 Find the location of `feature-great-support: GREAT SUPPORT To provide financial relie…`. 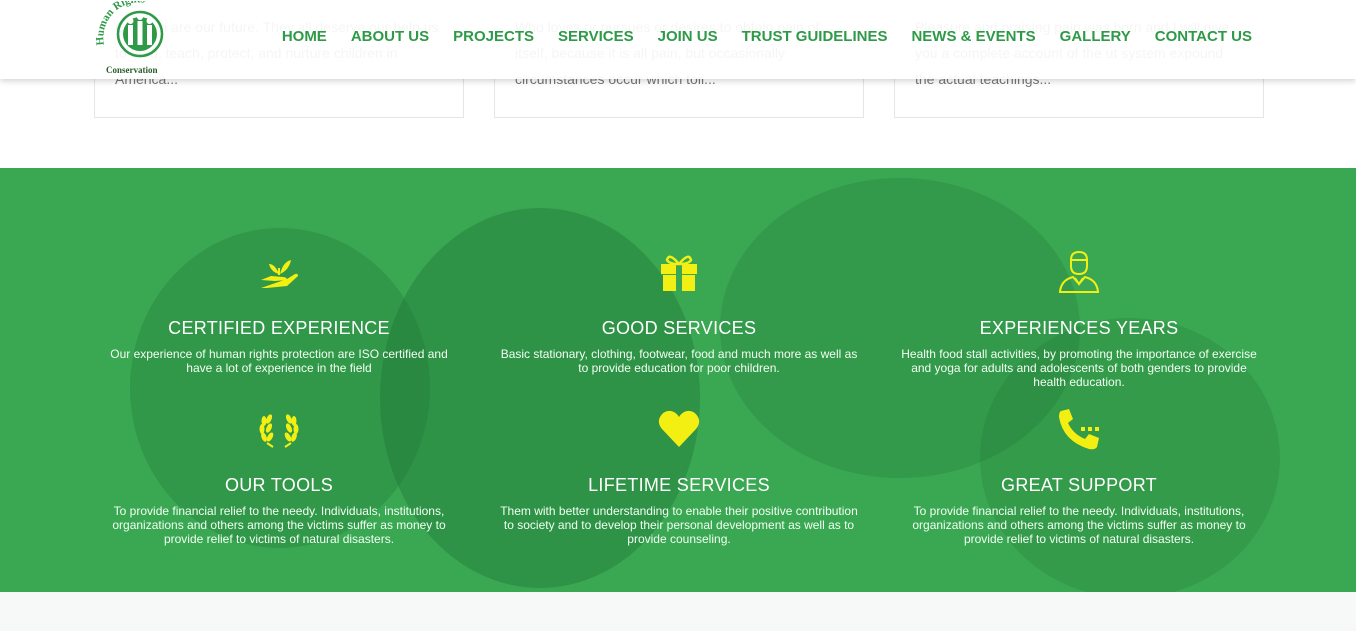

feature-great-support: GREAT SUPPORT To provide financial relie… is located at coordinates (1079, 476).